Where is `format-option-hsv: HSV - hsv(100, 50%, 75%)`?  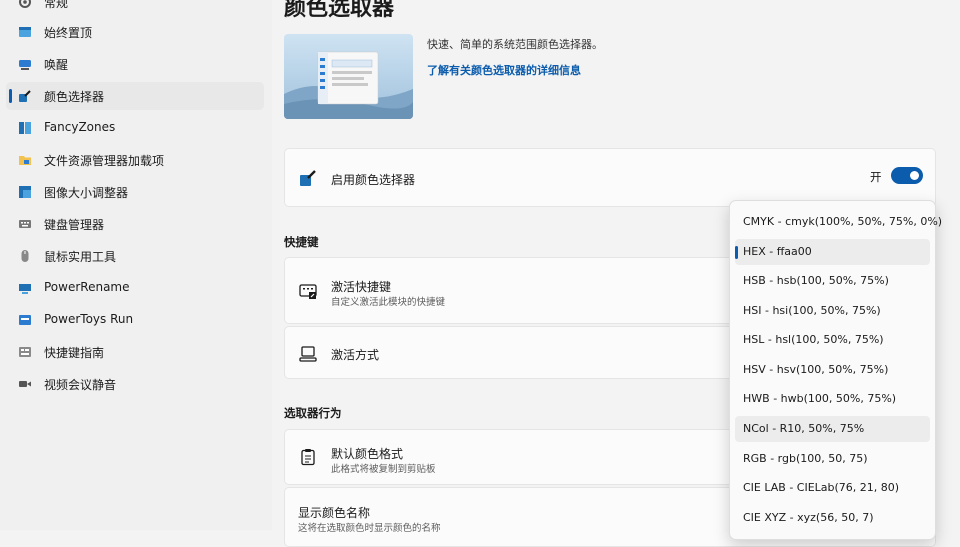
format-option-hsv: HSV - hsv(100, 50%, 75%) is located at coordinates (832, 370).